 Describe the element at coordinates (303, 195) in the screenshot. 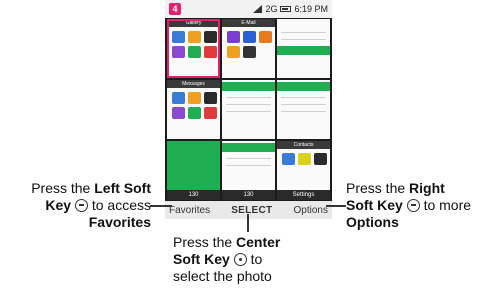

I see `tile-footer: Settings` at that location.